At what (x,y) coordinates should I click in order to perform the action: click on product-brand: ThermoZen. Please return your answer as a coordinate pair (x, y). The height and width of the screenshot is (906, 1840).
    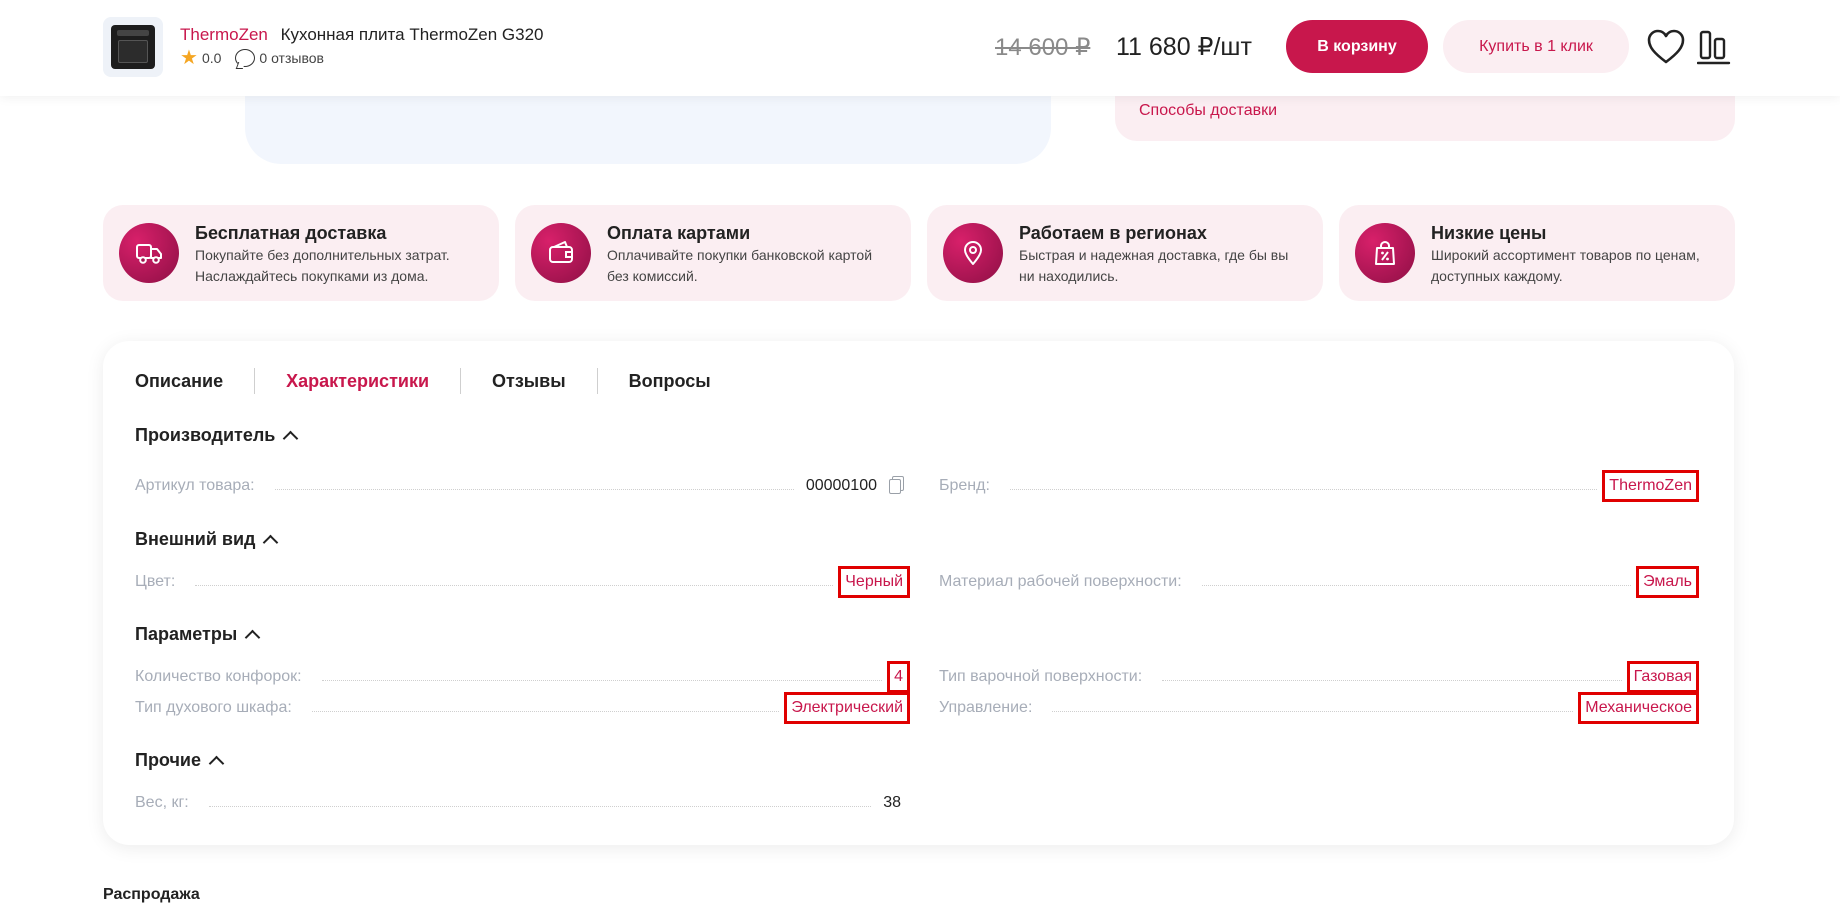
    Looking at the image, I should click on (224, 34).